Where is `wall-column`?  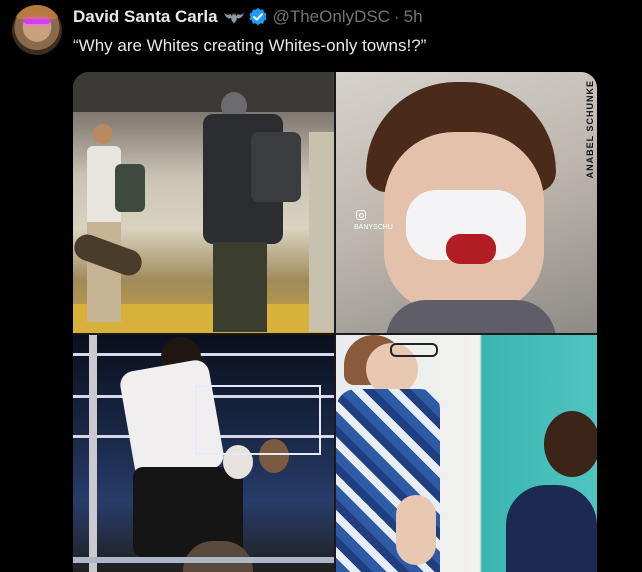
wall-column is located at coordinates (321, 232).